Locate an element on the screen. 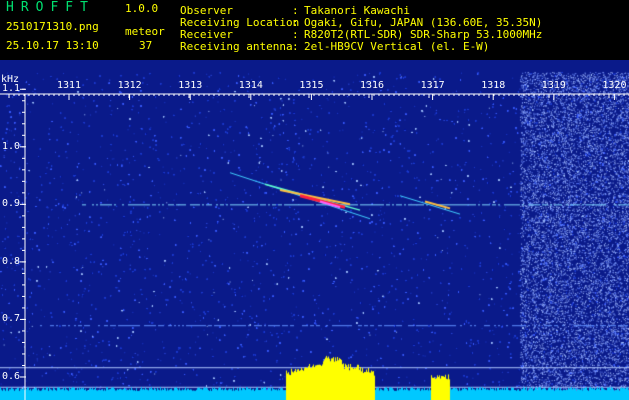  antenna-colon: : is located at coordinates (295, 46).